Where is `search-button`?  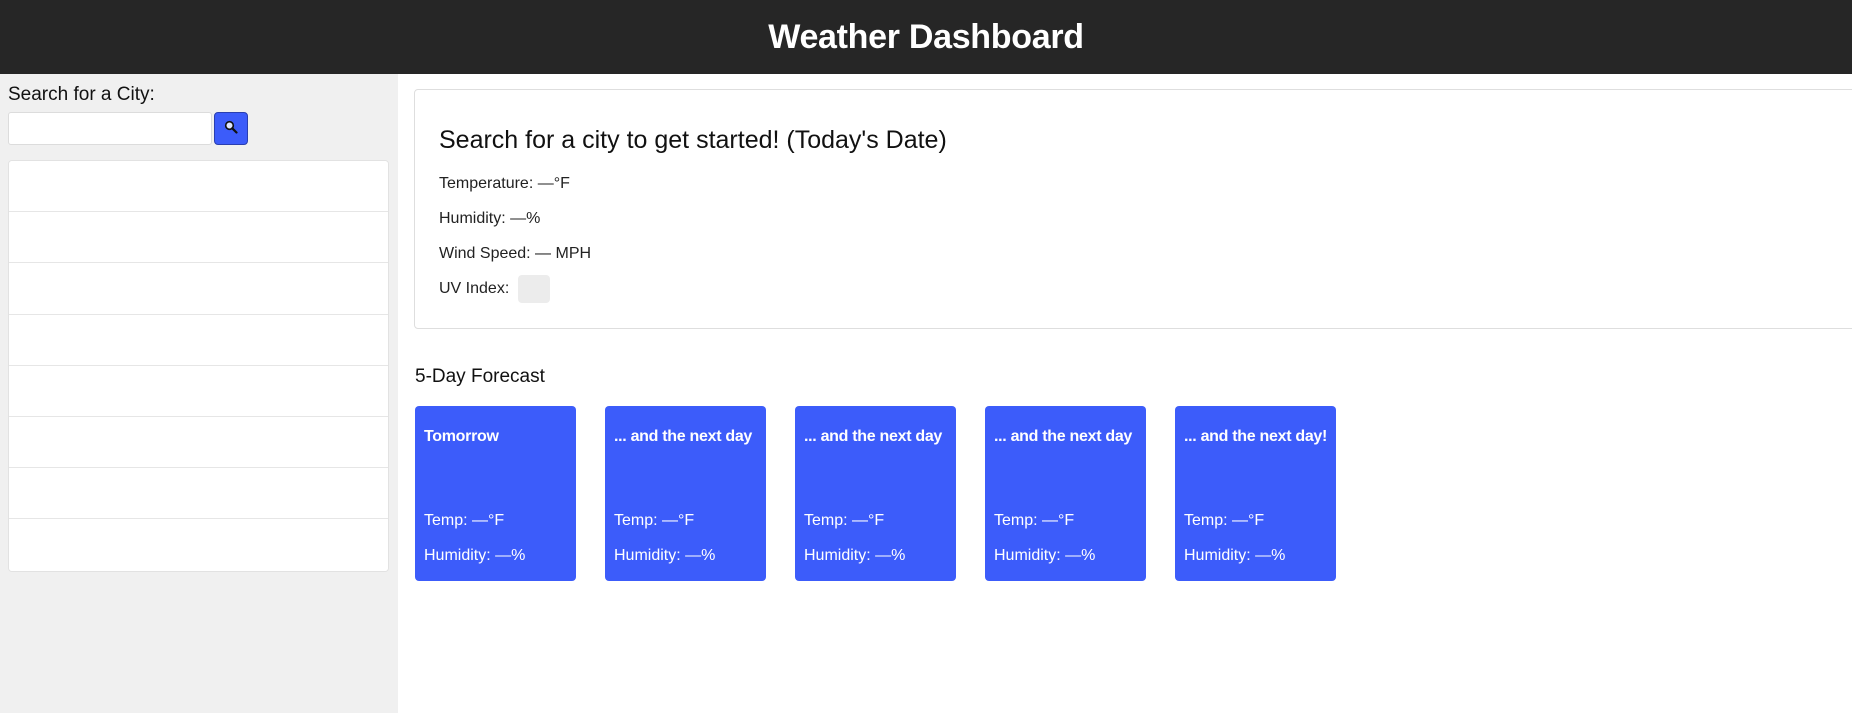
search-button is located at coordinates (231, 128).